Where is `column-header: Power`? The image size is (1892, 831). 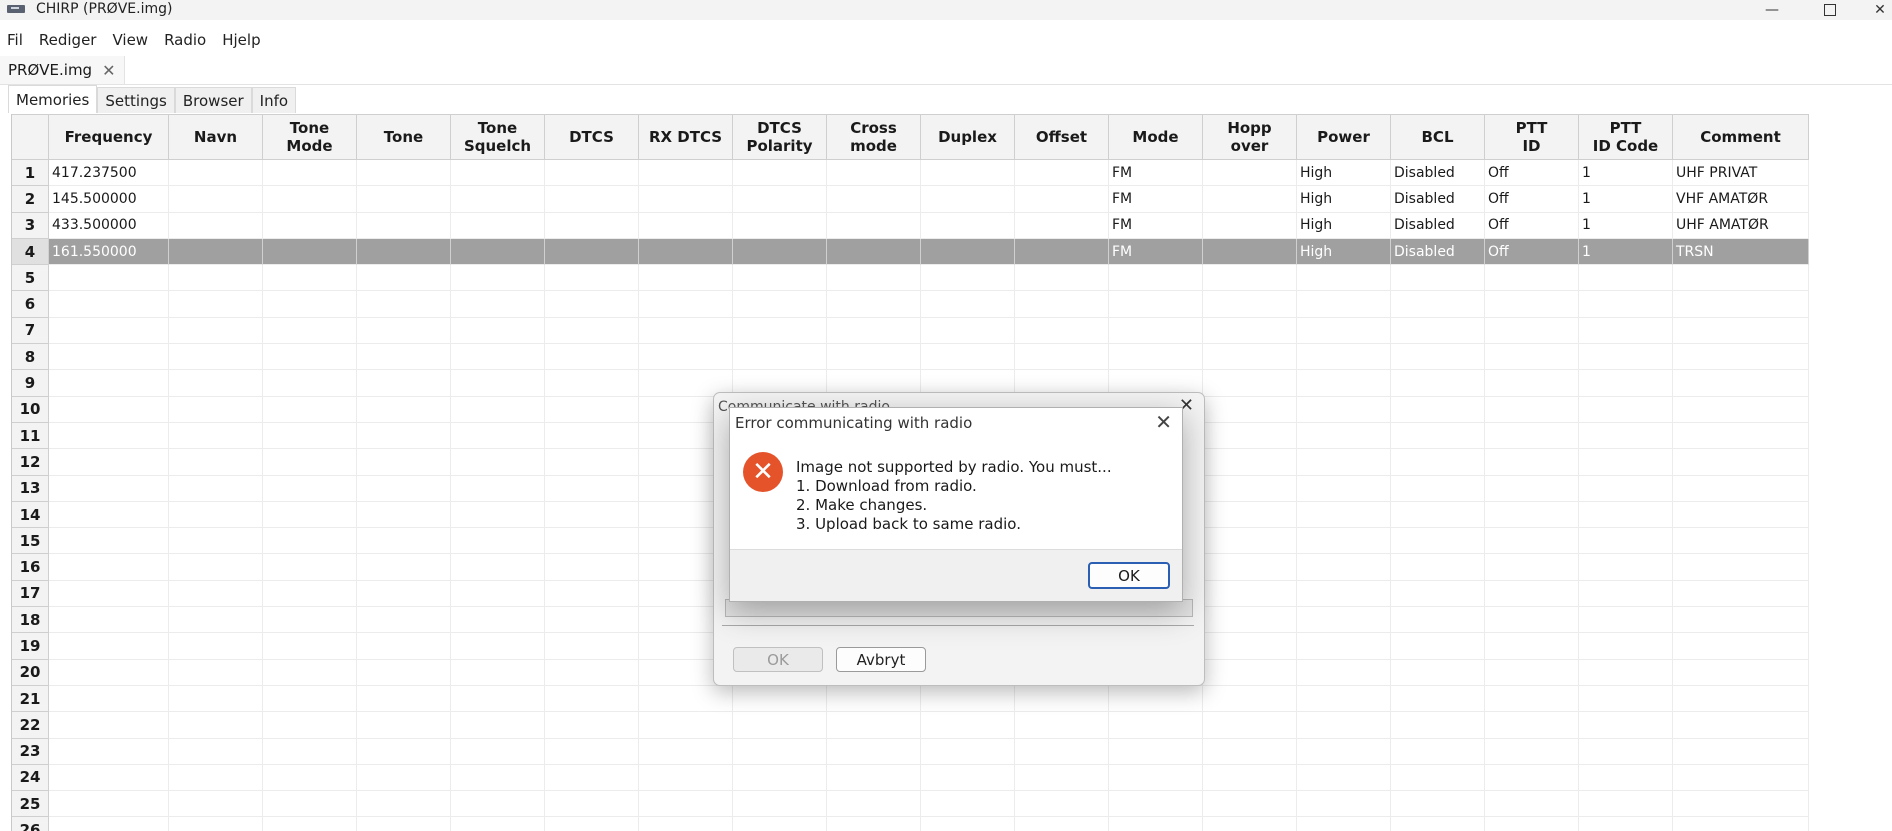
column-header: Power is located at coordinates (1344, 137).